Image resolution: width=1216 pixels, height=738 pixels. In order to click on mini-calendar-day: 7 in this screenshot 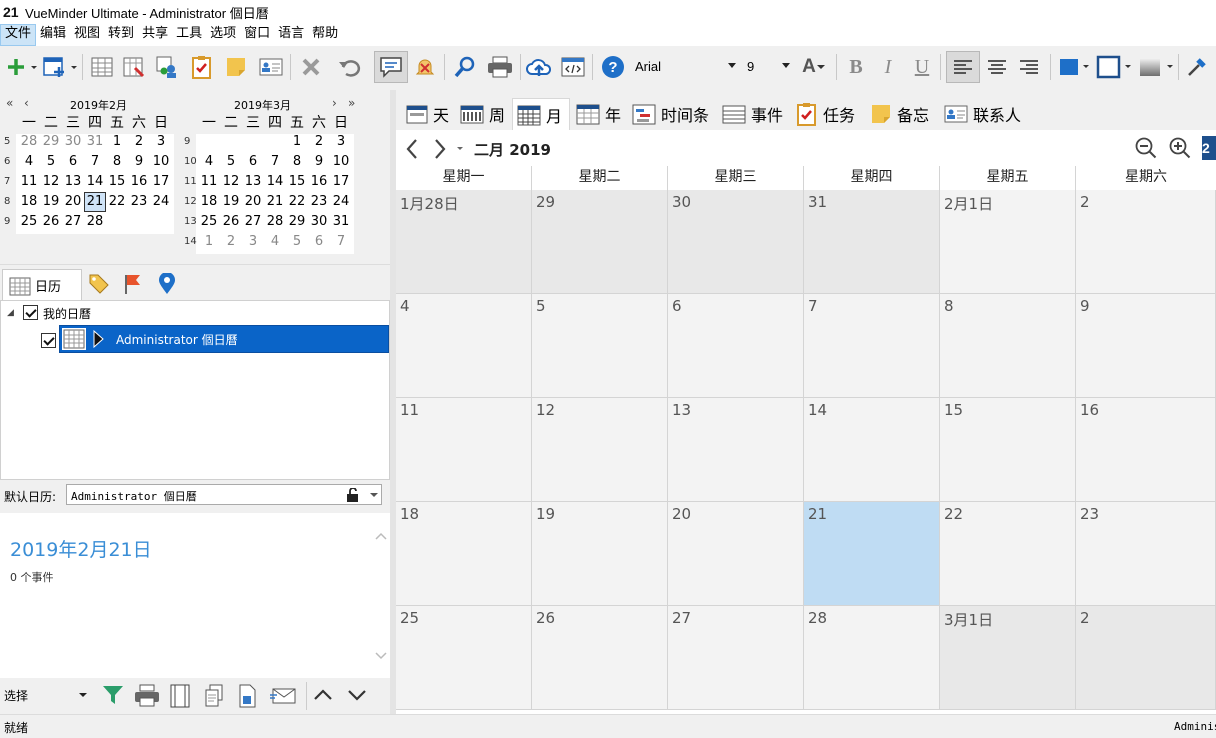, I will do `click(275, 162)`.